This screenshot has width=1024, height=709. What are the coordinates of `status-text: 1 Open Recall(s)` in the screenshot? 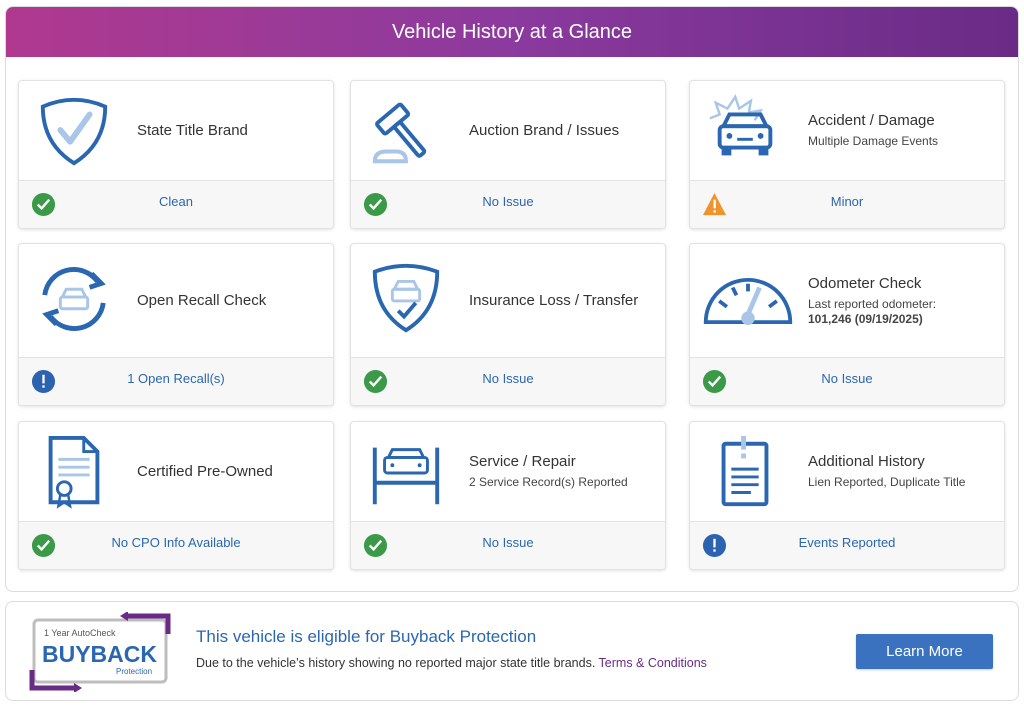 It's located at (176, 378).